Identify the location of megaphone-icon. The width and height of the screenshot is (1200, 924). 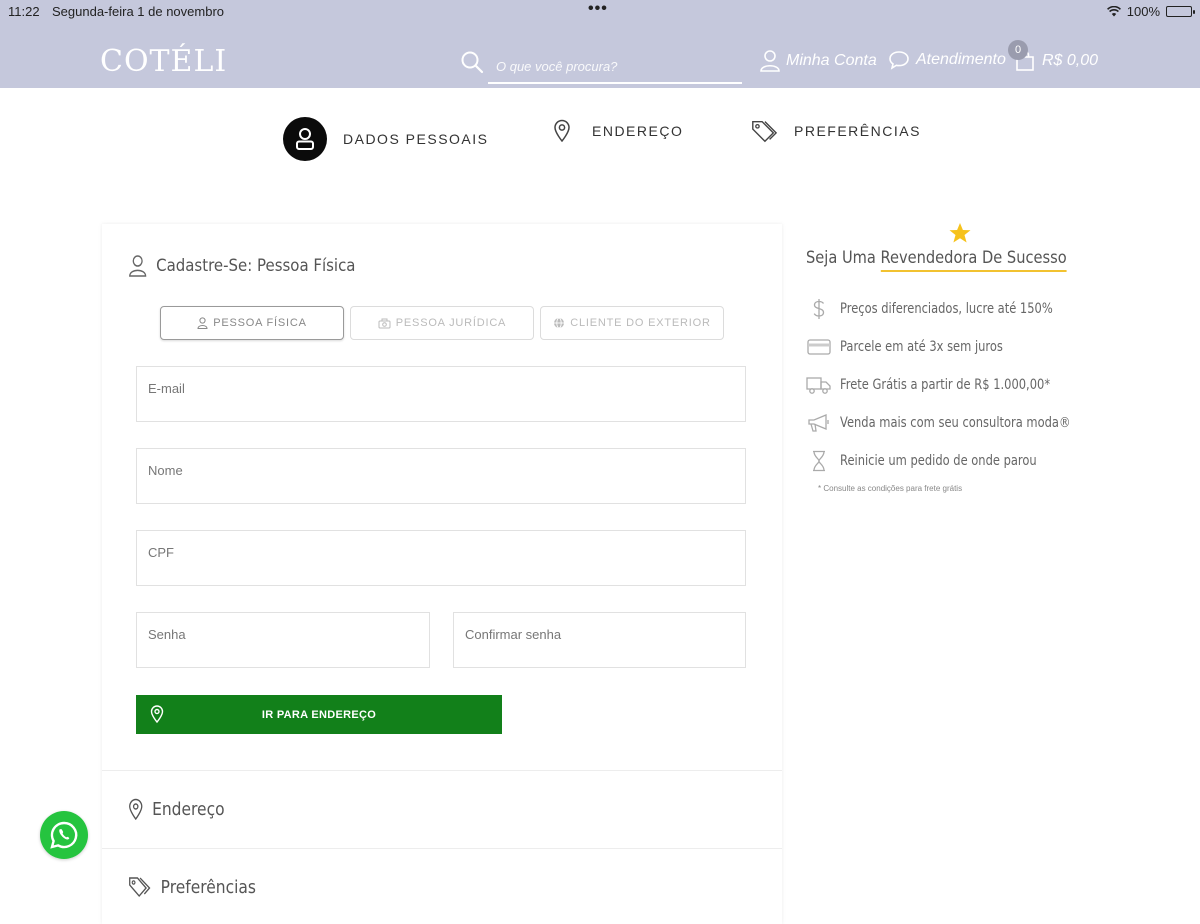
(819, 423).